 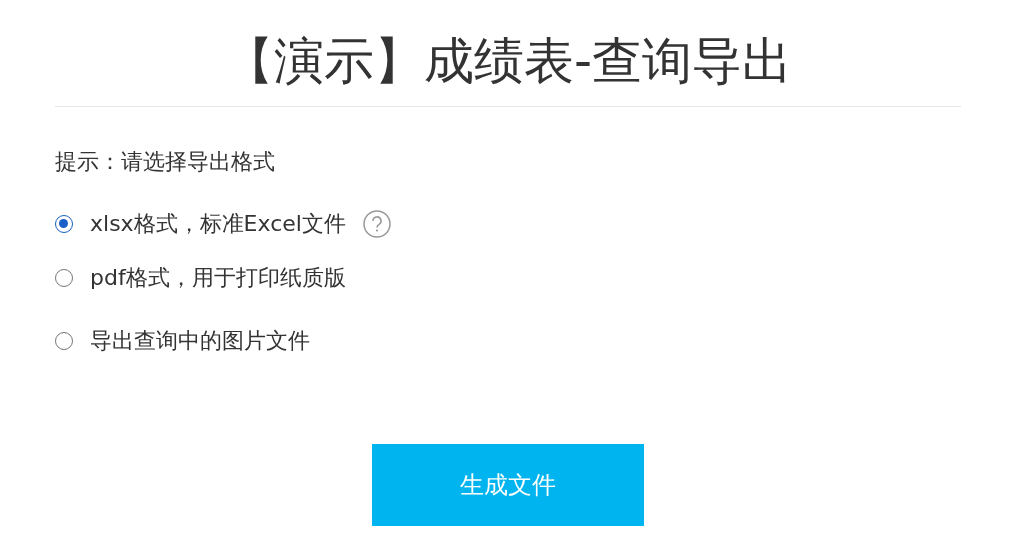 I want to click on option-label: 导出查询中的图片文件, so click(x=200, y=341).